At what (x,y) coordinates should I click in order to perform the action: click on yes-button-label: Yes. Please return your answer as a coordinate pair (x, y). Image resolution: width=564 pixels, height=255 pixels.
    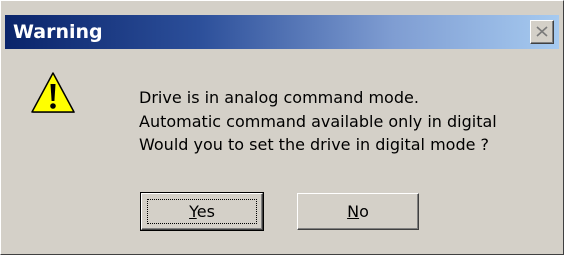
    Looking at the image, I should click on (202, 212).